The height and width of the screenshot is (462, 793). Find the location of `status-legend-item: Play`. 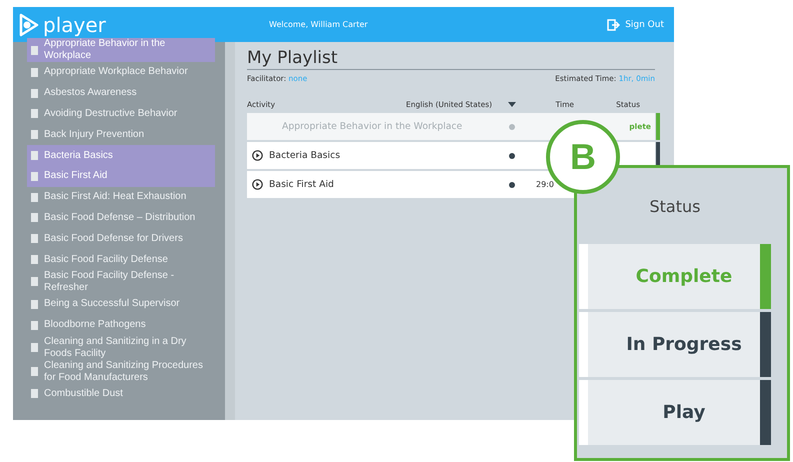

status-legend-item: Play is located at coordinates (674, 412).